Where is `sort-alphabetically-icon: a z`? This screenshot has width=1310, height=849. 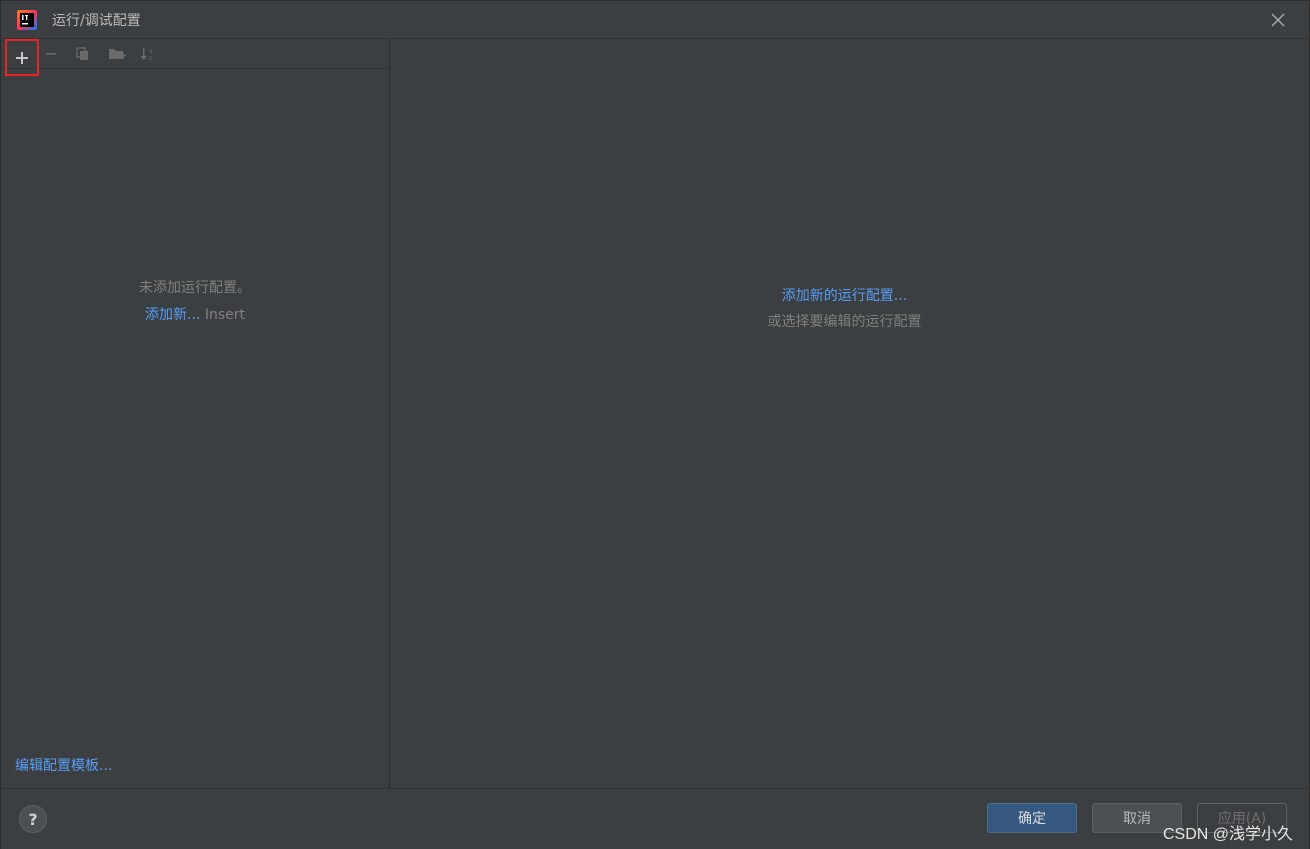 sort-alphabetically-icon: a z is located at coordinates (146, 55).